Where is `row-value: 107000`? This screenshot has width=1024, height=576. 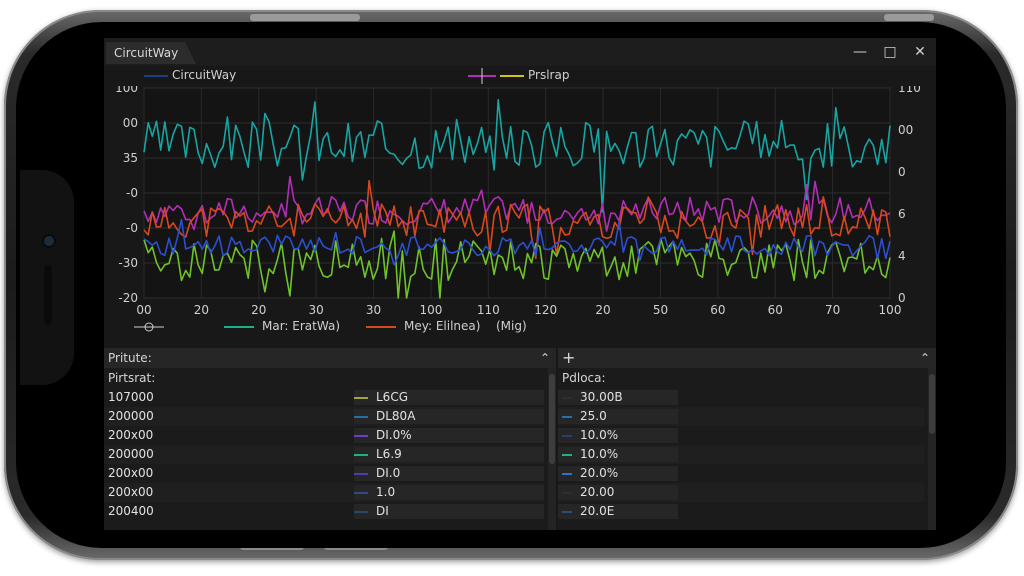 row-value: 107000 is located at coordinates (131, 397).